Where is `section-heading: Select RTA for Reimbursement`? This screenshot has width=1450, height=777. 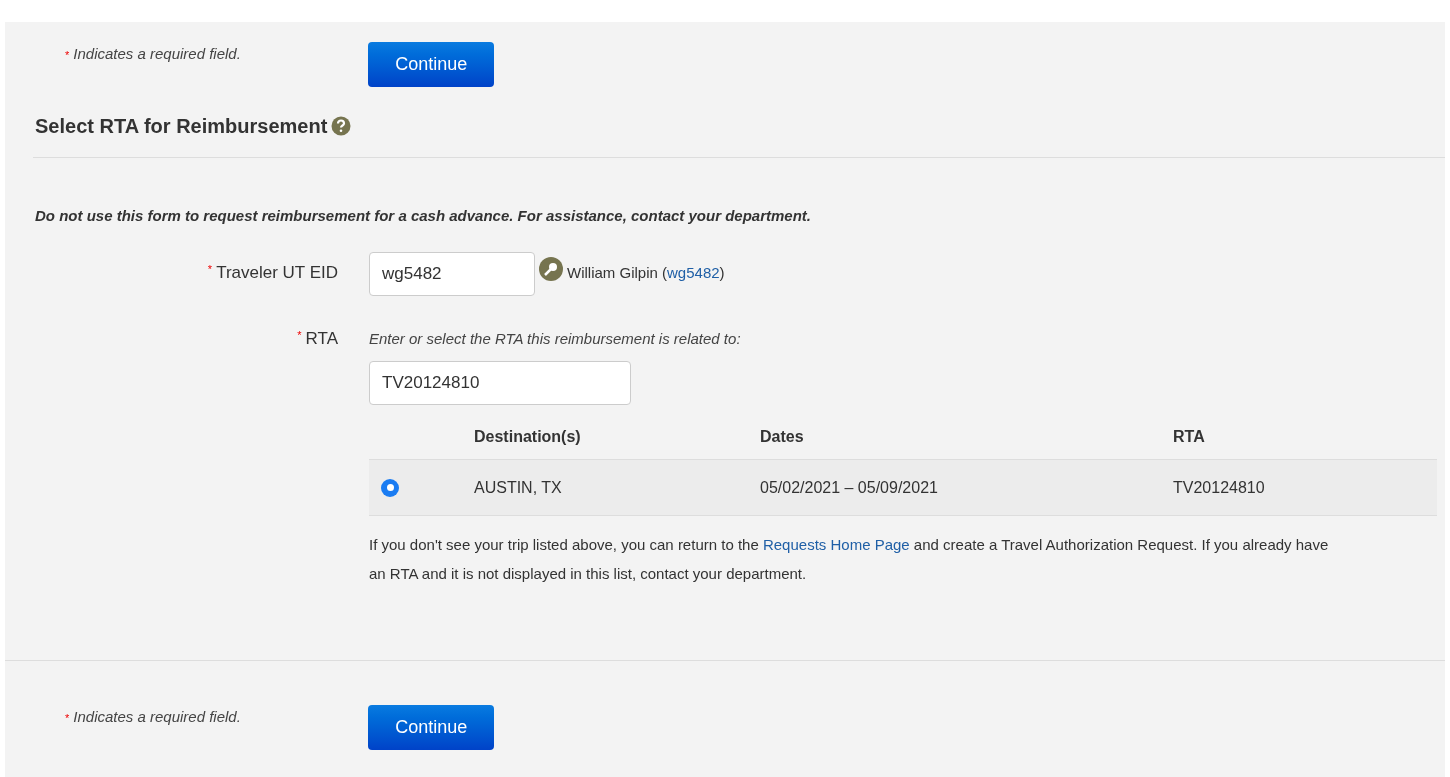 section-heading: Select RTA for Reimbursement is located at coordinates (181, 126).